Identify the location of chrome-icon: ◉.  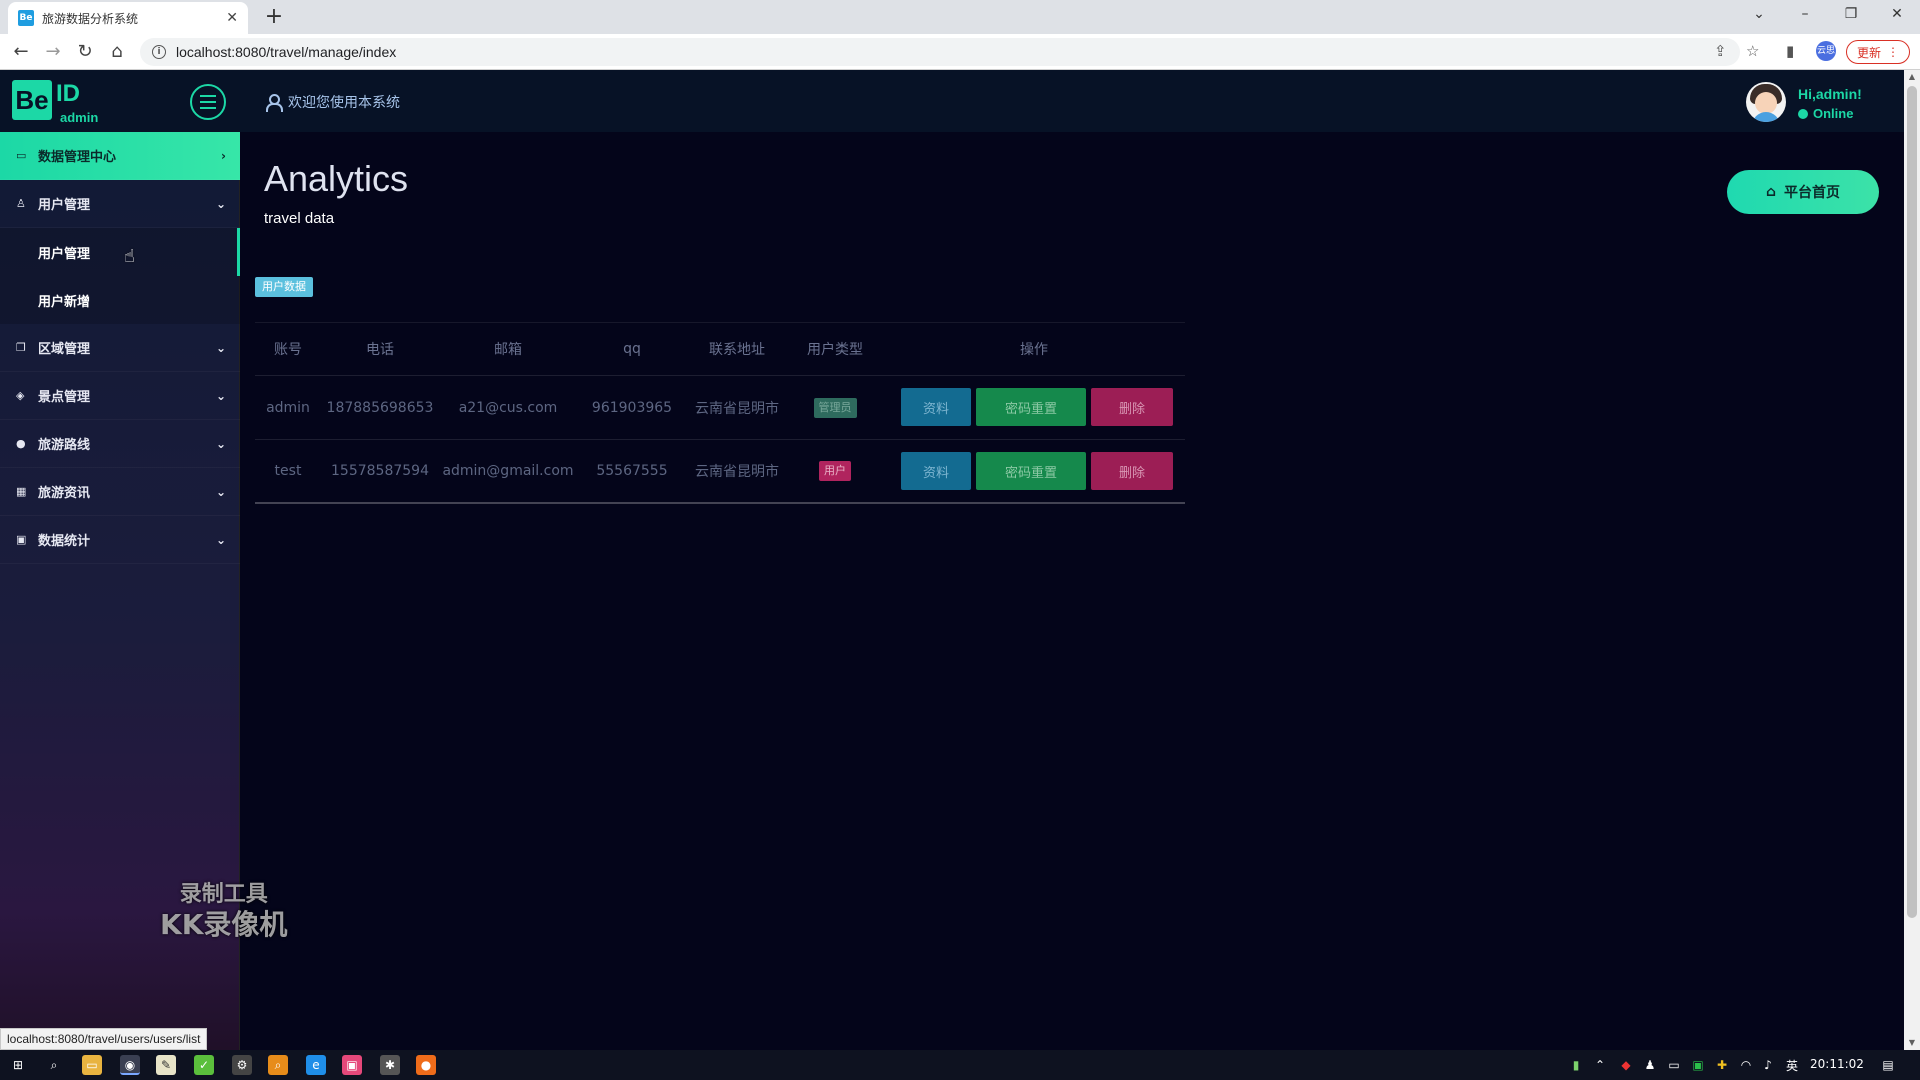
(130, 1065).